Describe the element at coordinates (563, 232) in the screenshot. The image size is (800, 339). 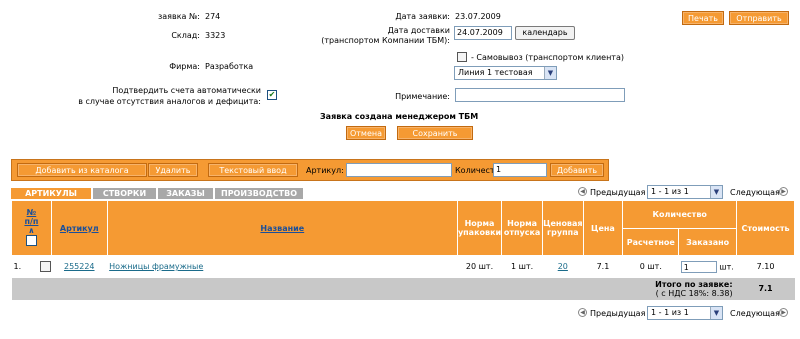
I see `col-price-group-label-2: группа` at that location.